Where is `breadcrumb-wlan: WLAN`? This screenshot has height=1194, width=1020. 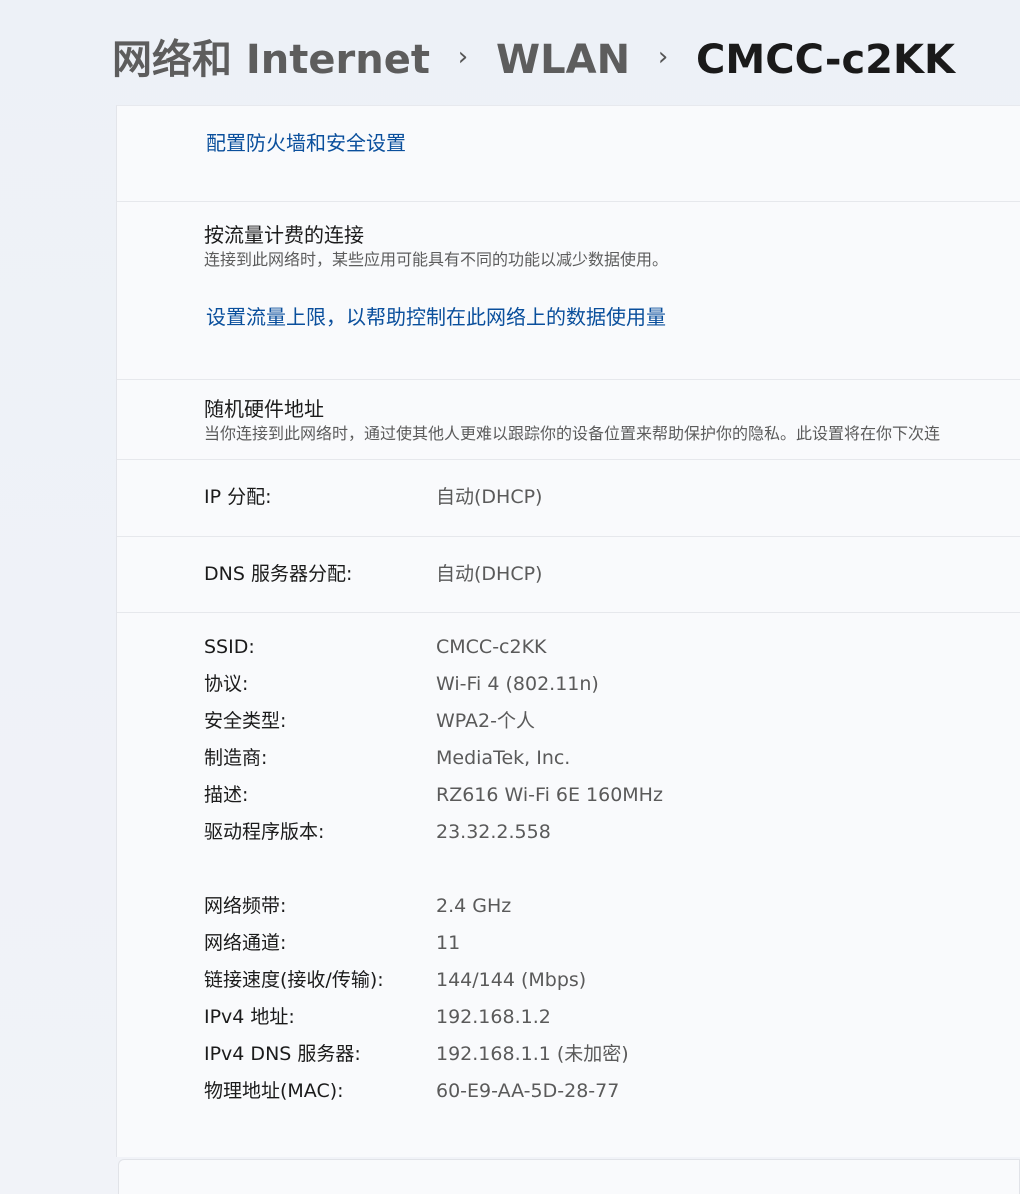
breadcrumb-wlan: WLAN is located at coordinates (563, 60).